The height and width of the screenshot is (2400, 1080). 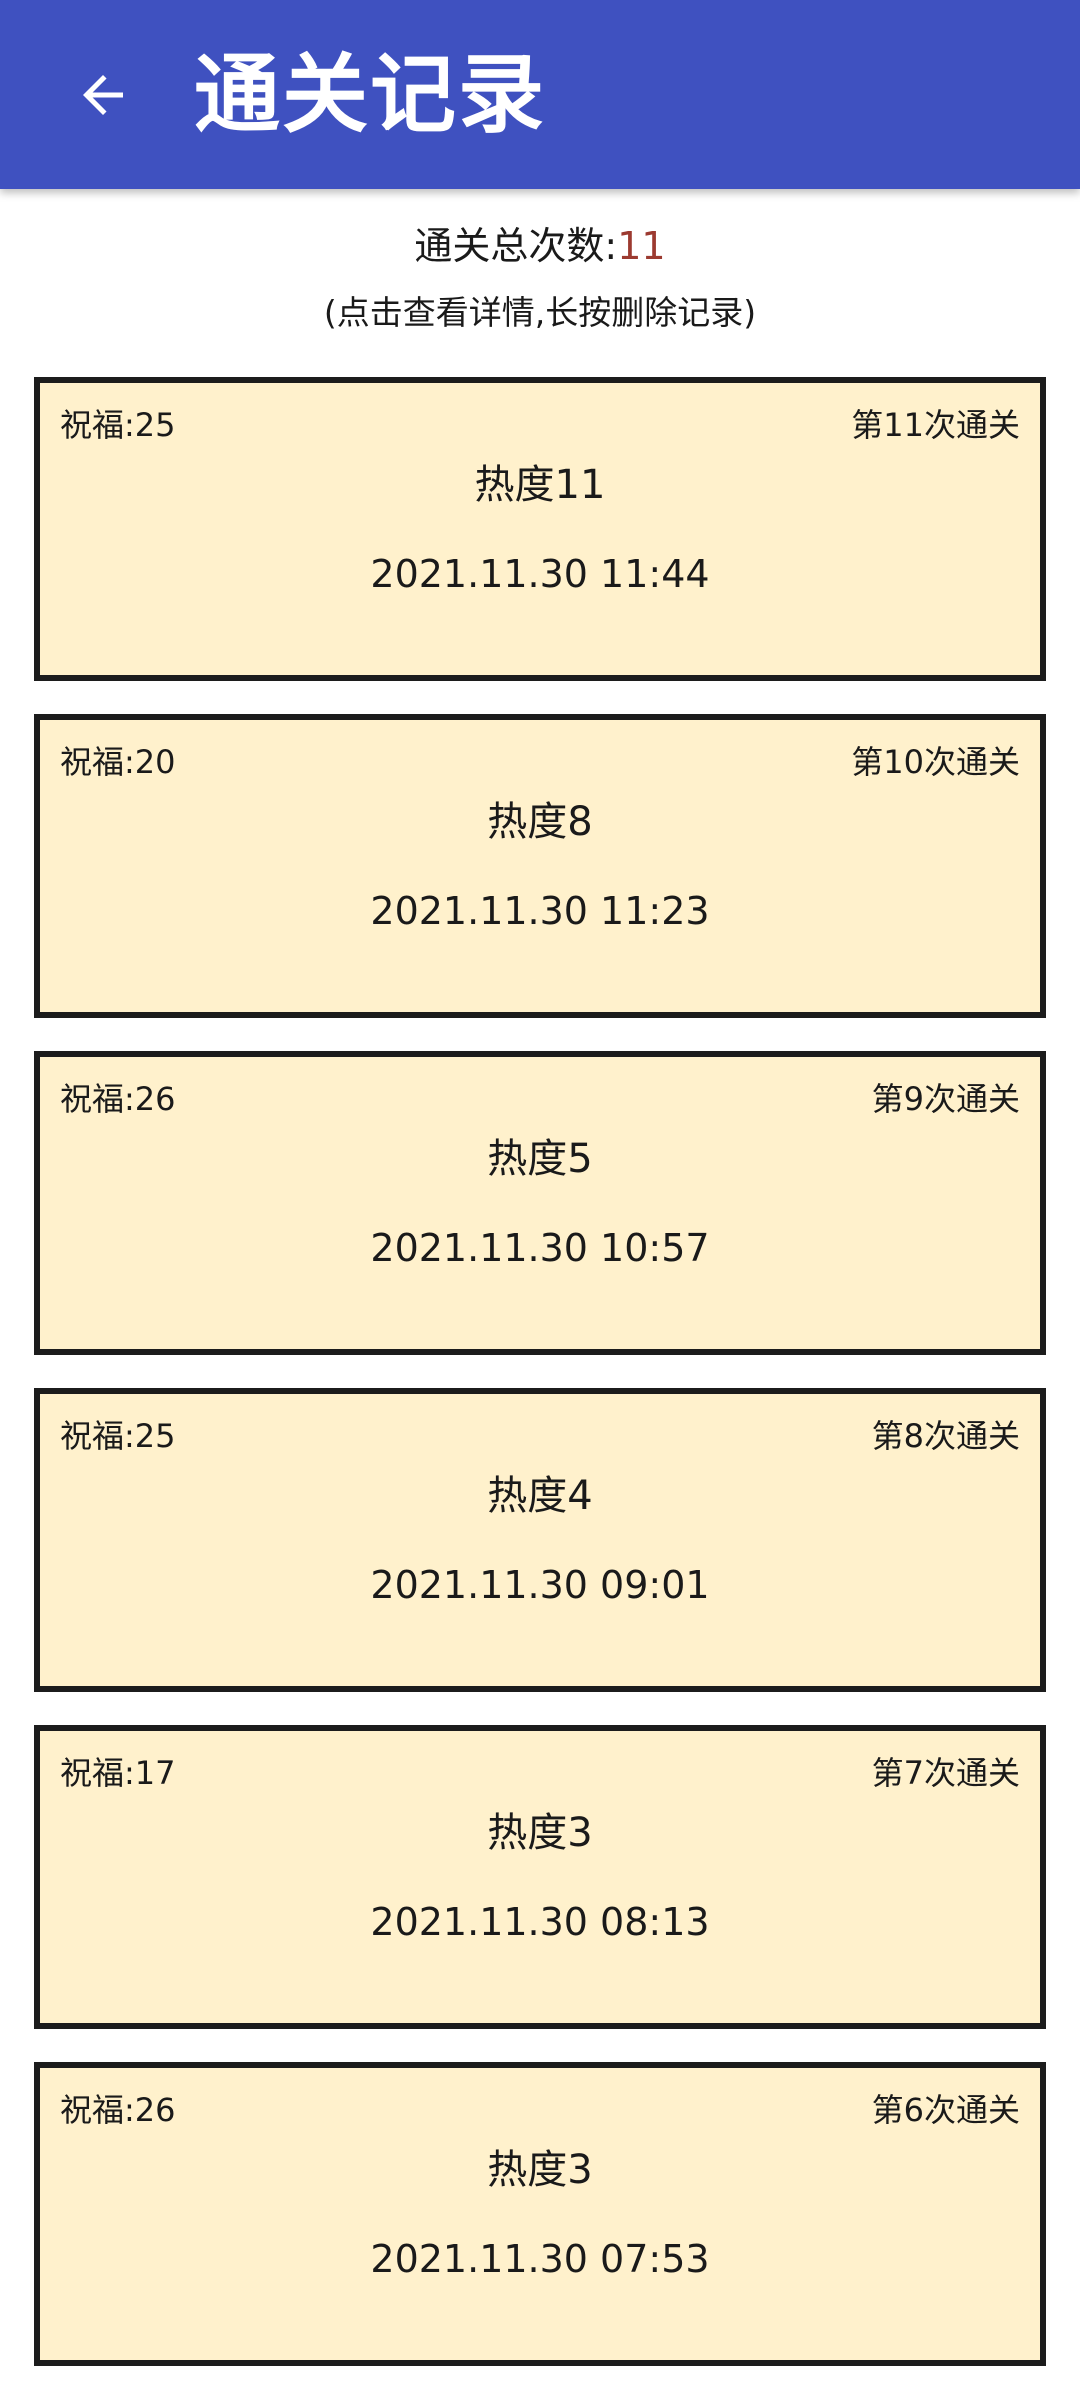 I want to click on page-title: 通关记录, so click(x=370, y=95).